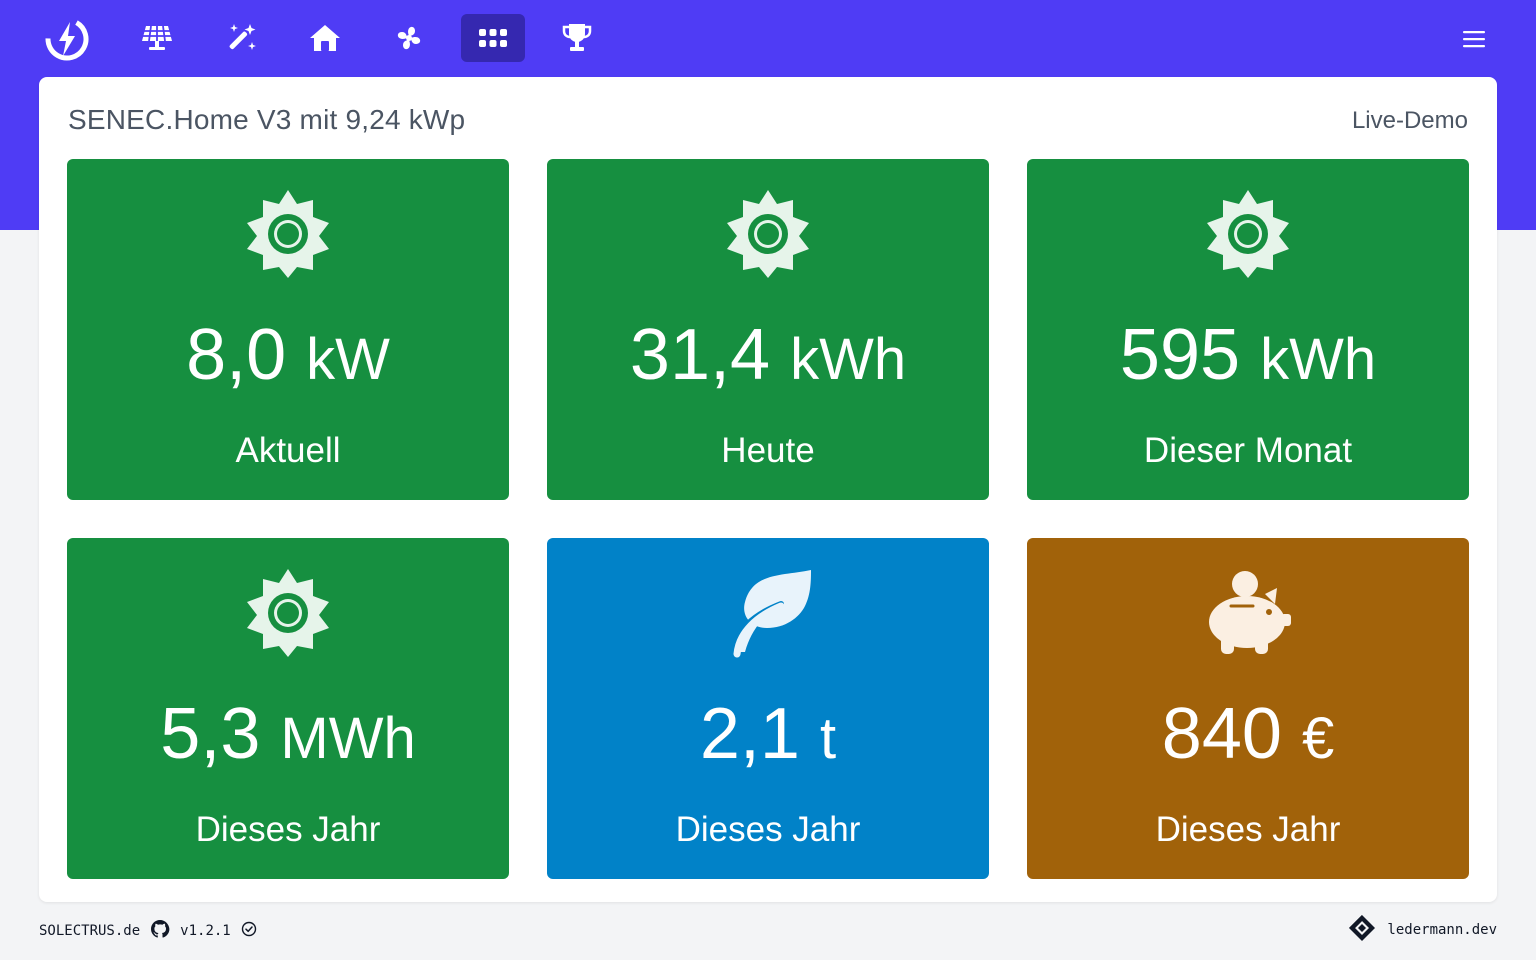 This screenshot has width=1536, height=960. I want to click on page-title: SENEC.Home V3 mit 9,24 kWp, so click(267, 119).